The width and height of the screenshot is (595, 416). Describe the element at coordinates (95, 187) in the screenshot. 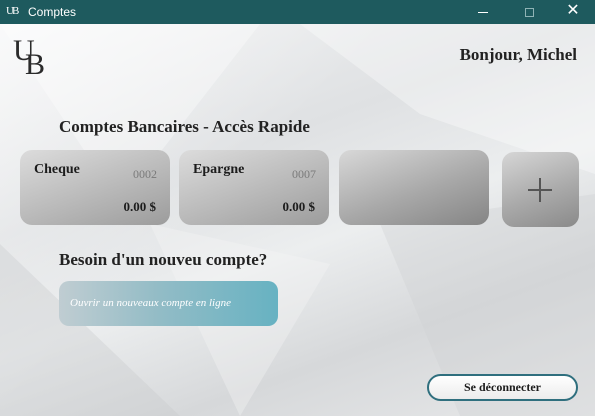

I see `account-card-cheque: Cheque 0002 0.00 $` at that location.